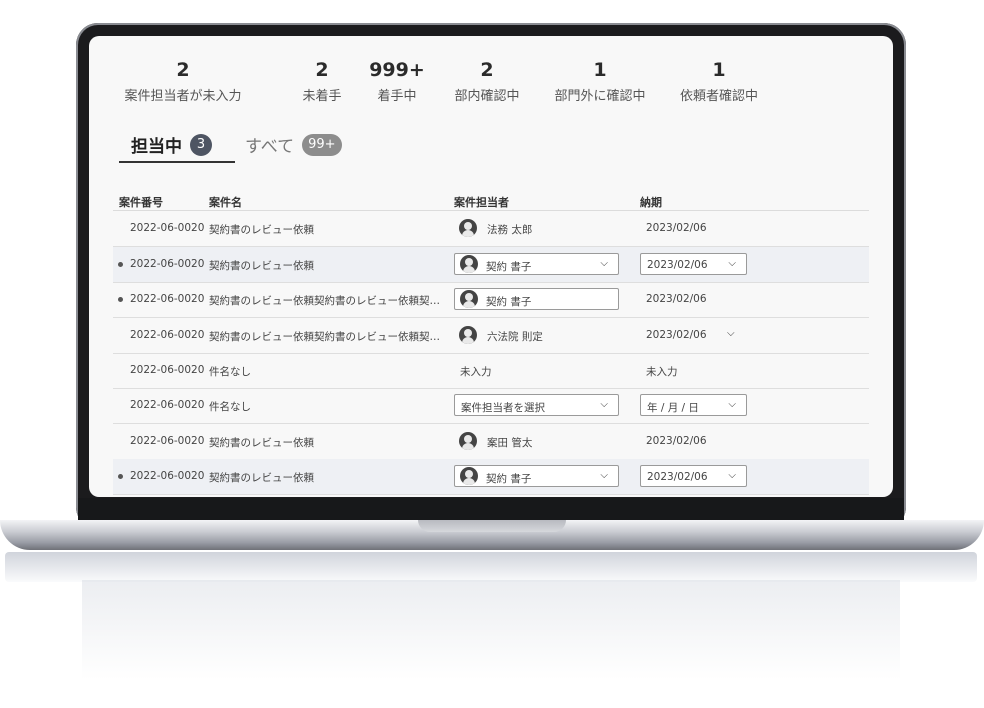  What do you see at coordinates (515, 337) in the screenshot?
I see `assignee-name: 六法院 則定` at bounding box center [515, 337].